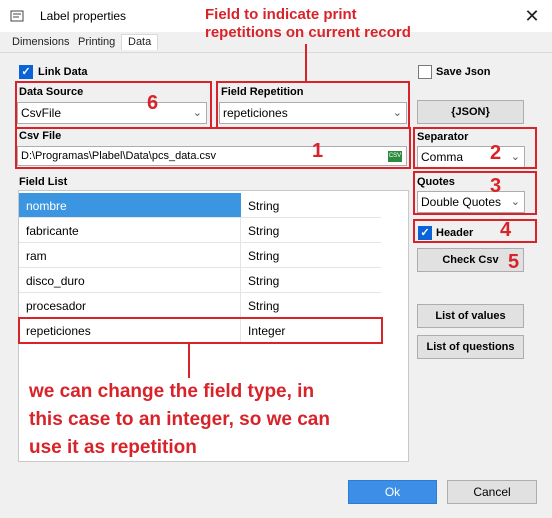 This screenshot has height=518, width=552. Describe the element at coordinates (200, 255) in the screenshot. I see `table-row: ram String` at that location.